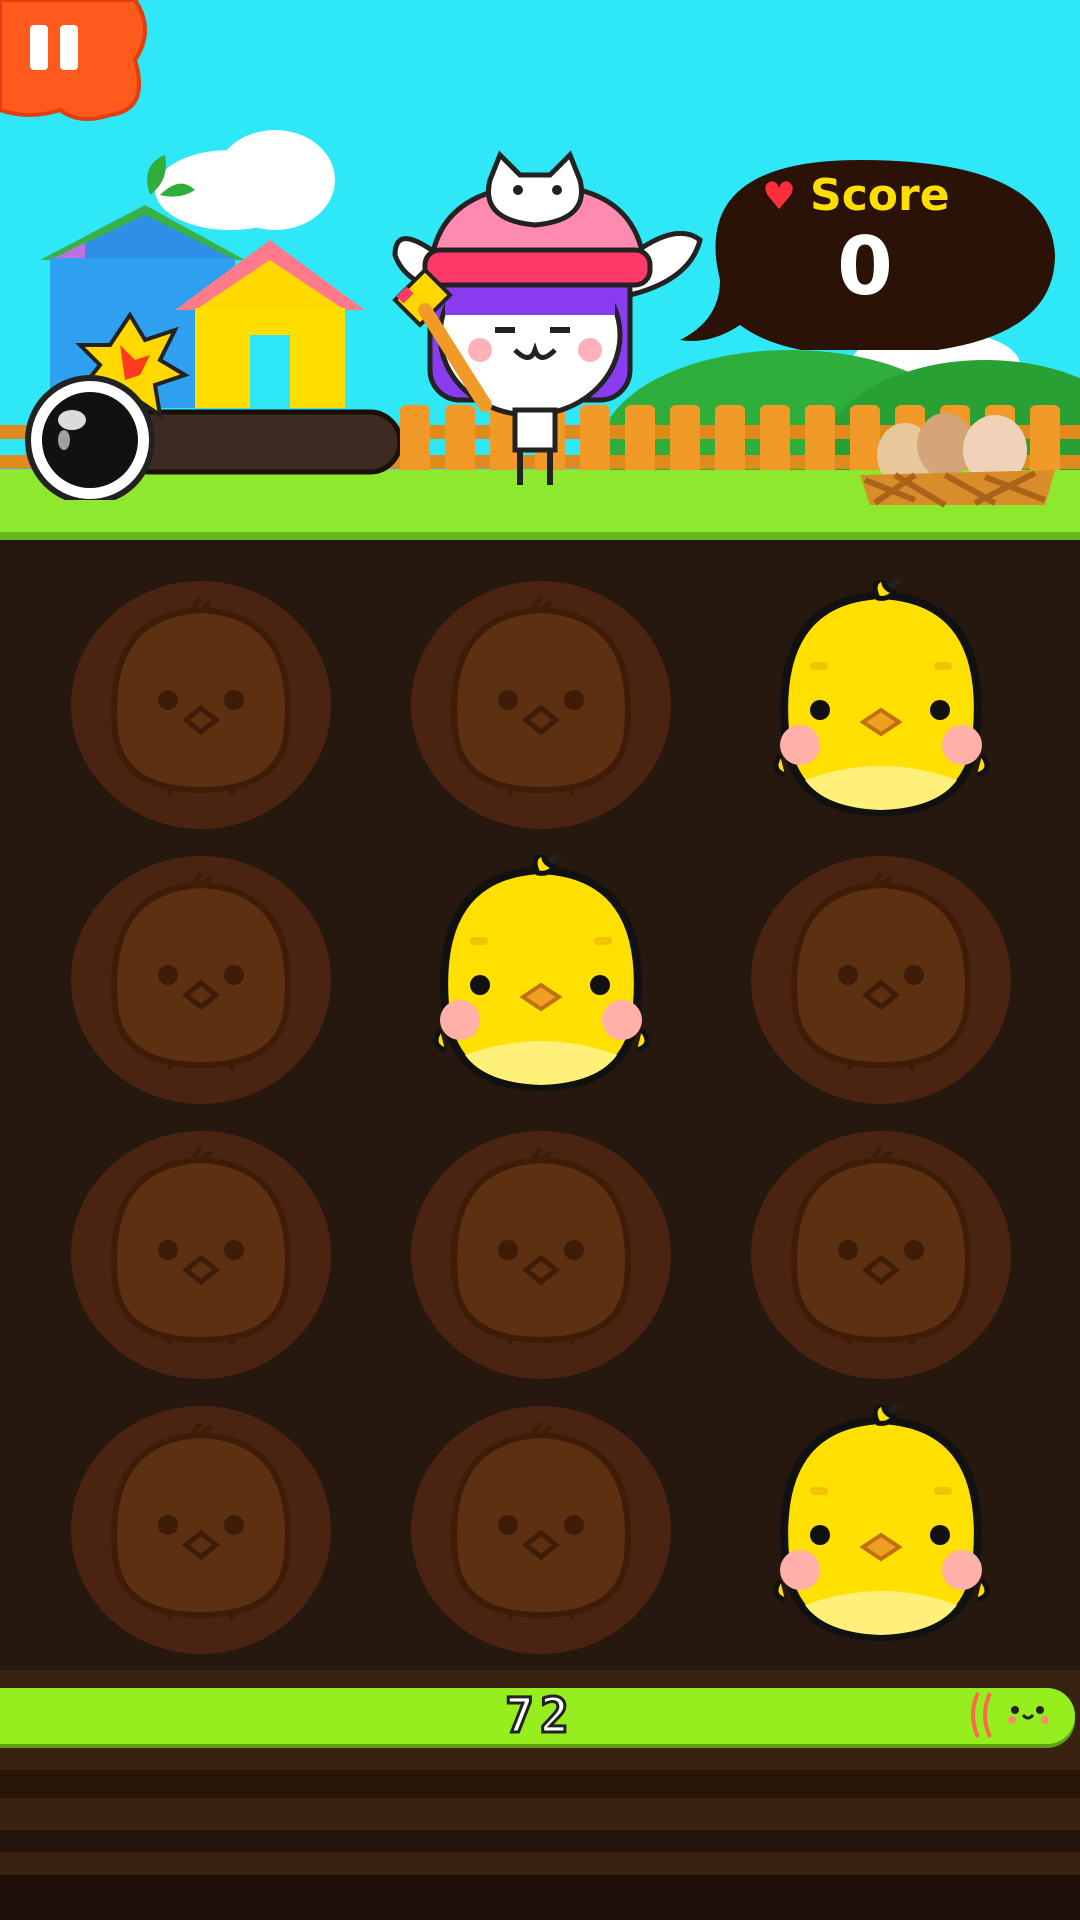 This screenshot has width=1080, height=1920. I want to click on cat-character-icon, so click(547, 317).